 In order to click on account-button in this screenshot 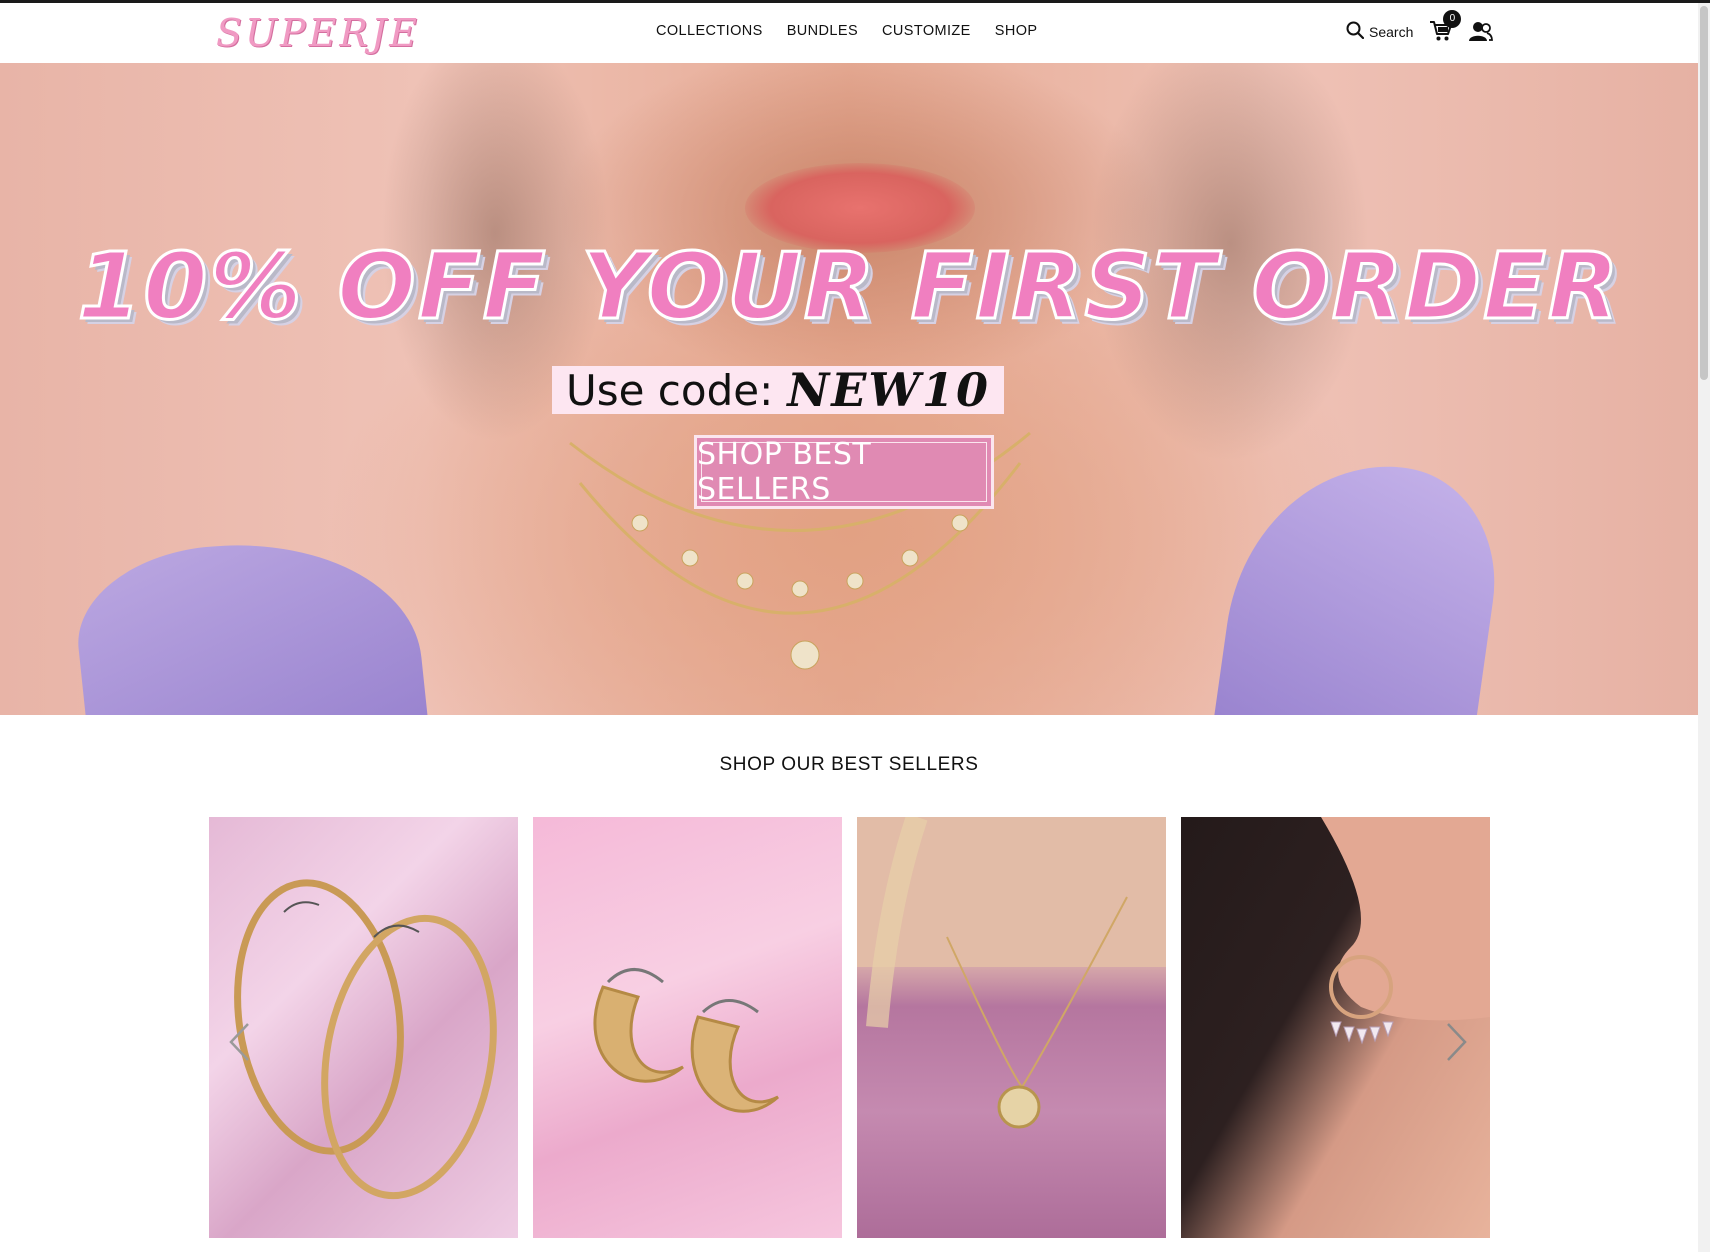, I will do `click(1482, 32)`.